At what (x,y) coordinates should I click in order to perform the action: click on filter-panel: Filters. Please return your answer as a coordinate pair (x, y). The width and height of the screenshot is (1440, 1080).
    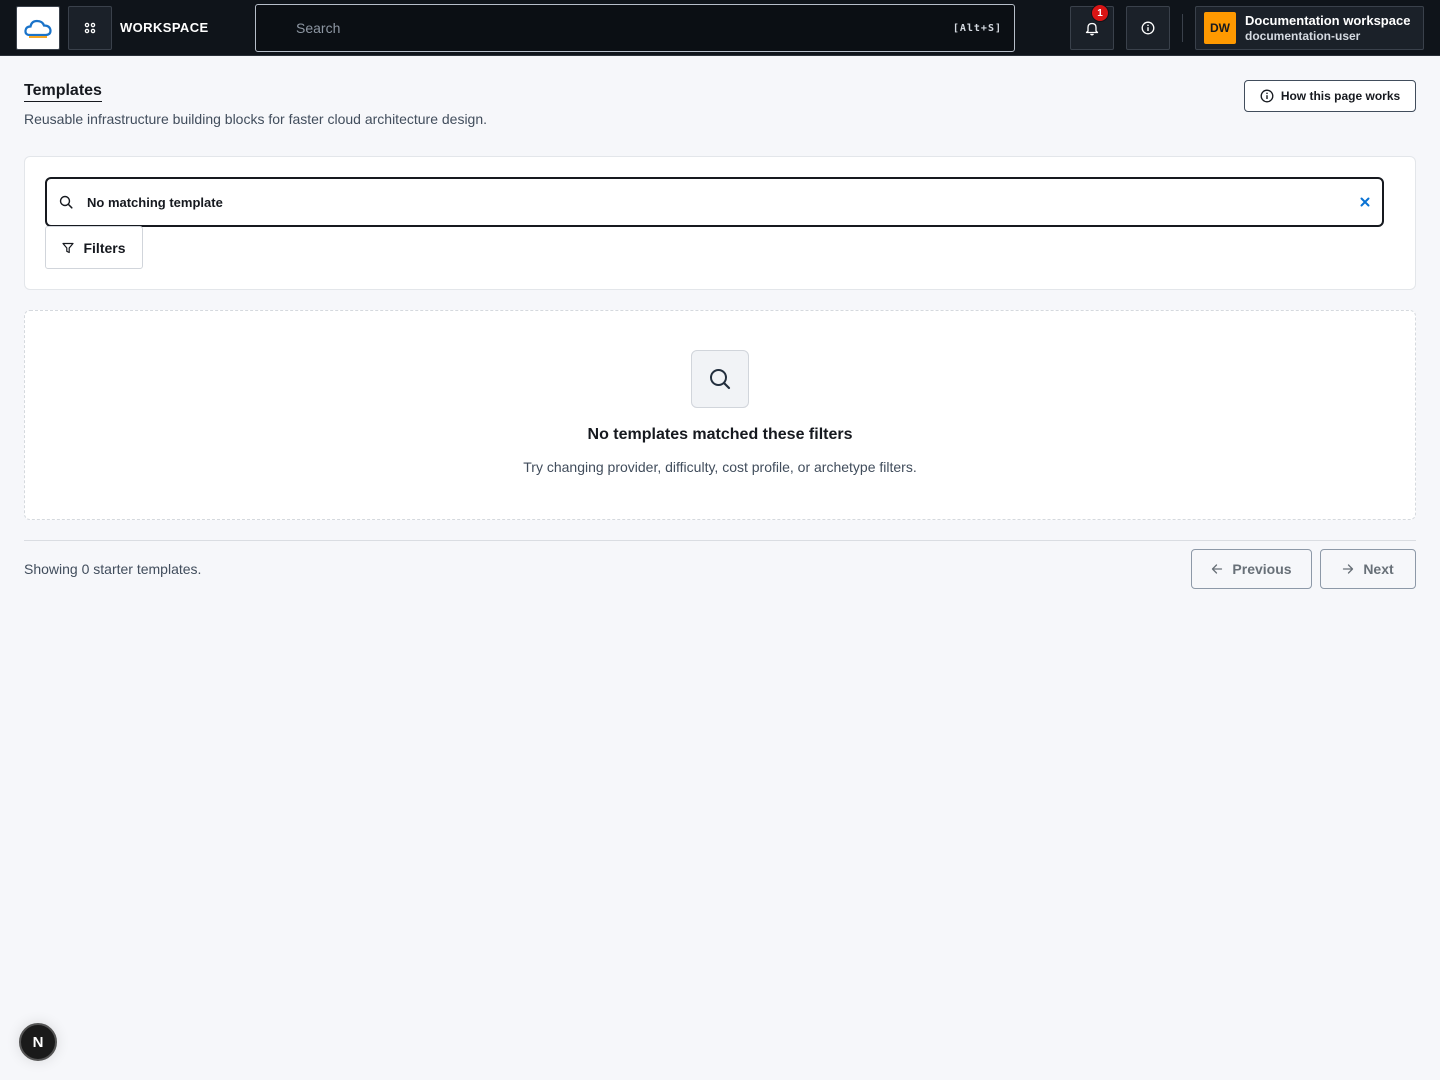
    Looking at the image, I should click on (720, 223).